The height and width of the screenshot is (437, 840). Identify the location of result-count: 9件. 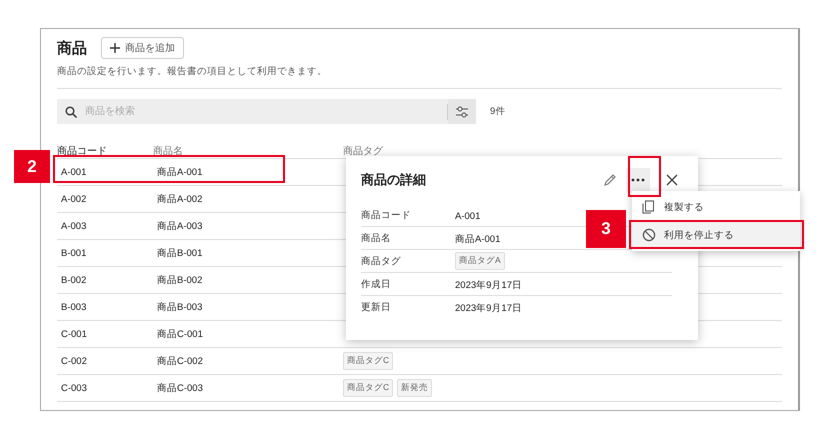
(498, 111).